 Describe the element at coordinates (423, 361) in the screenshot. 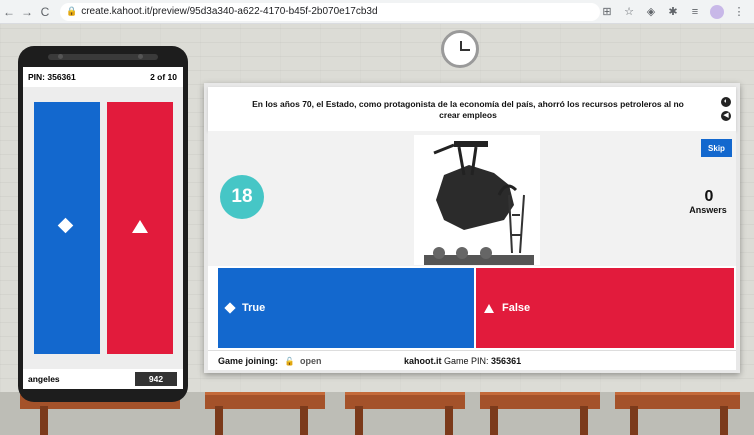

I see `brand-url: kahoot.it` at that location.